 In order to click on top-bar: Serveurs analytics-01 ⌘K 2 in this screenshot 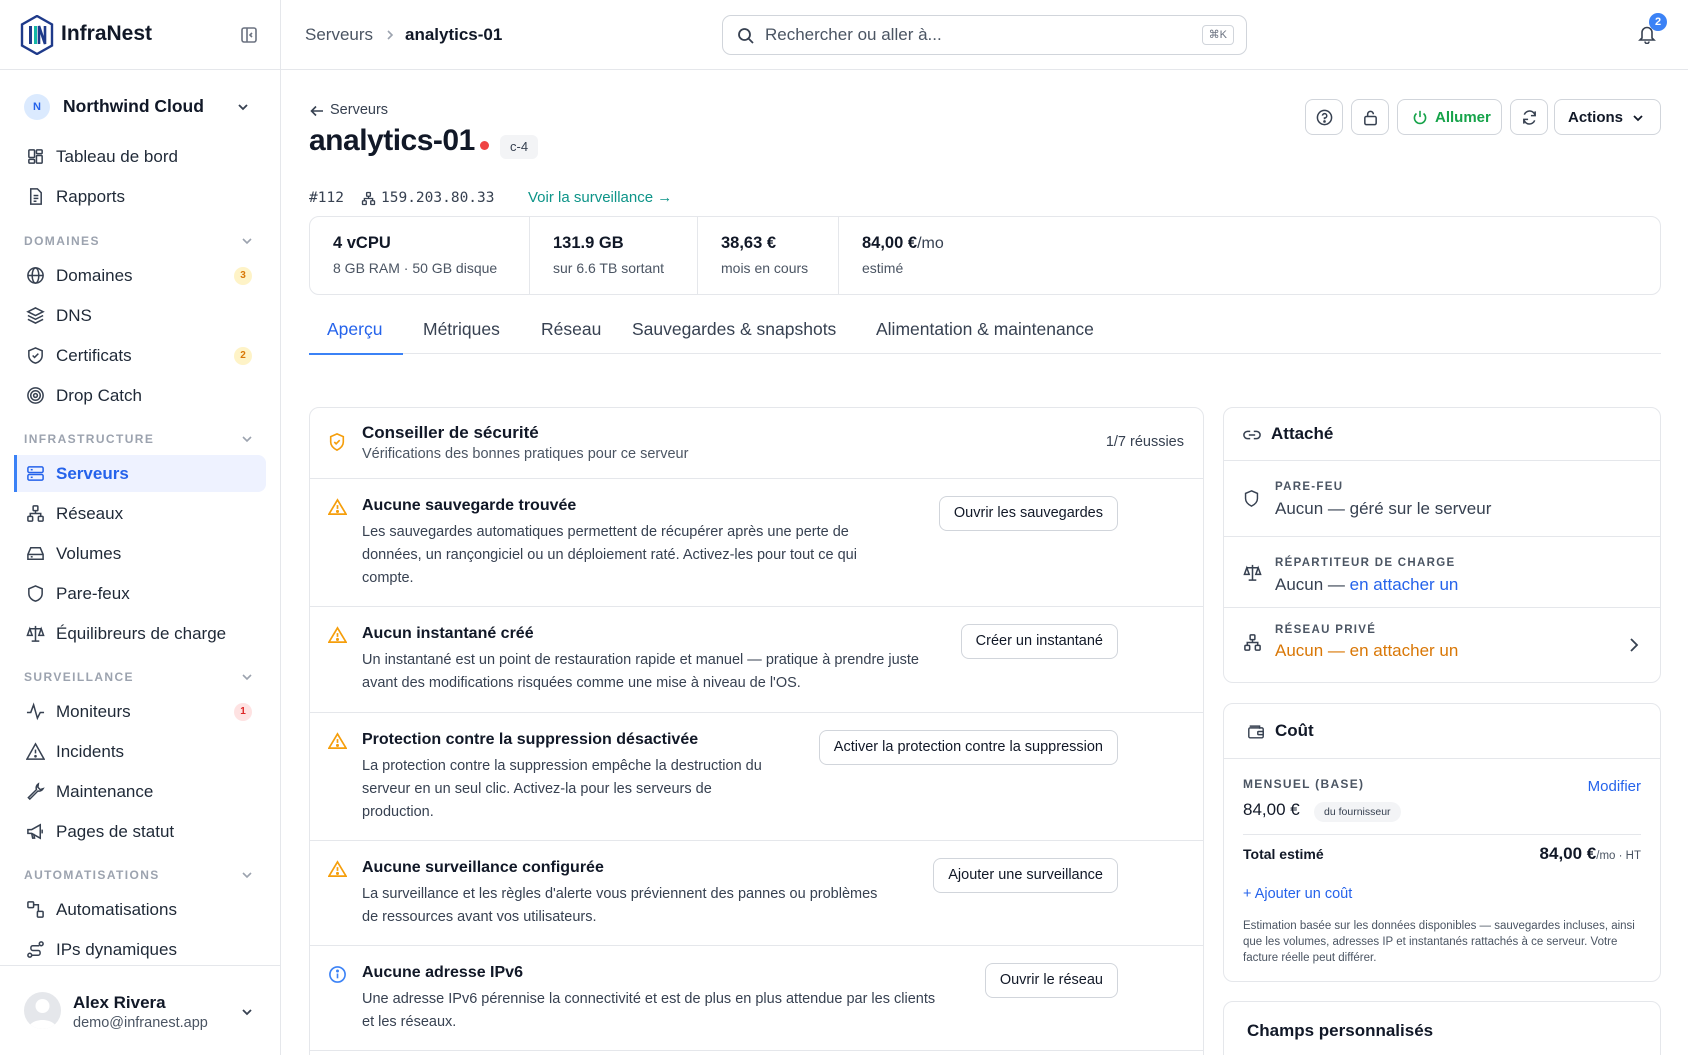, I will do `click(984, 35)`.